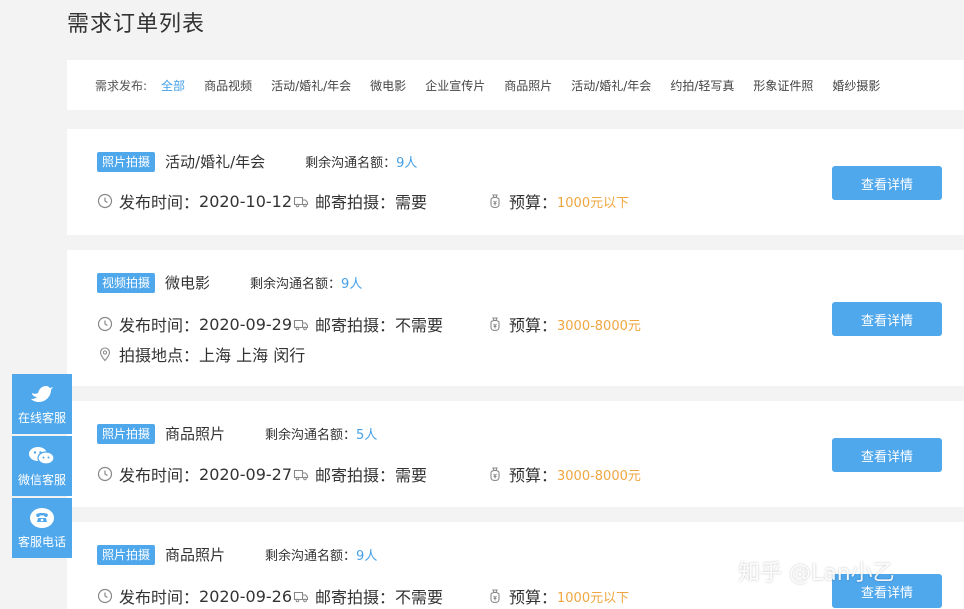 The height and width of the screenshot is (609, 964). What do you see at coordinates (41, 479) in the screenshot?
I see `wechat-service-label: 微信客服` at bounding box center [41, 479].